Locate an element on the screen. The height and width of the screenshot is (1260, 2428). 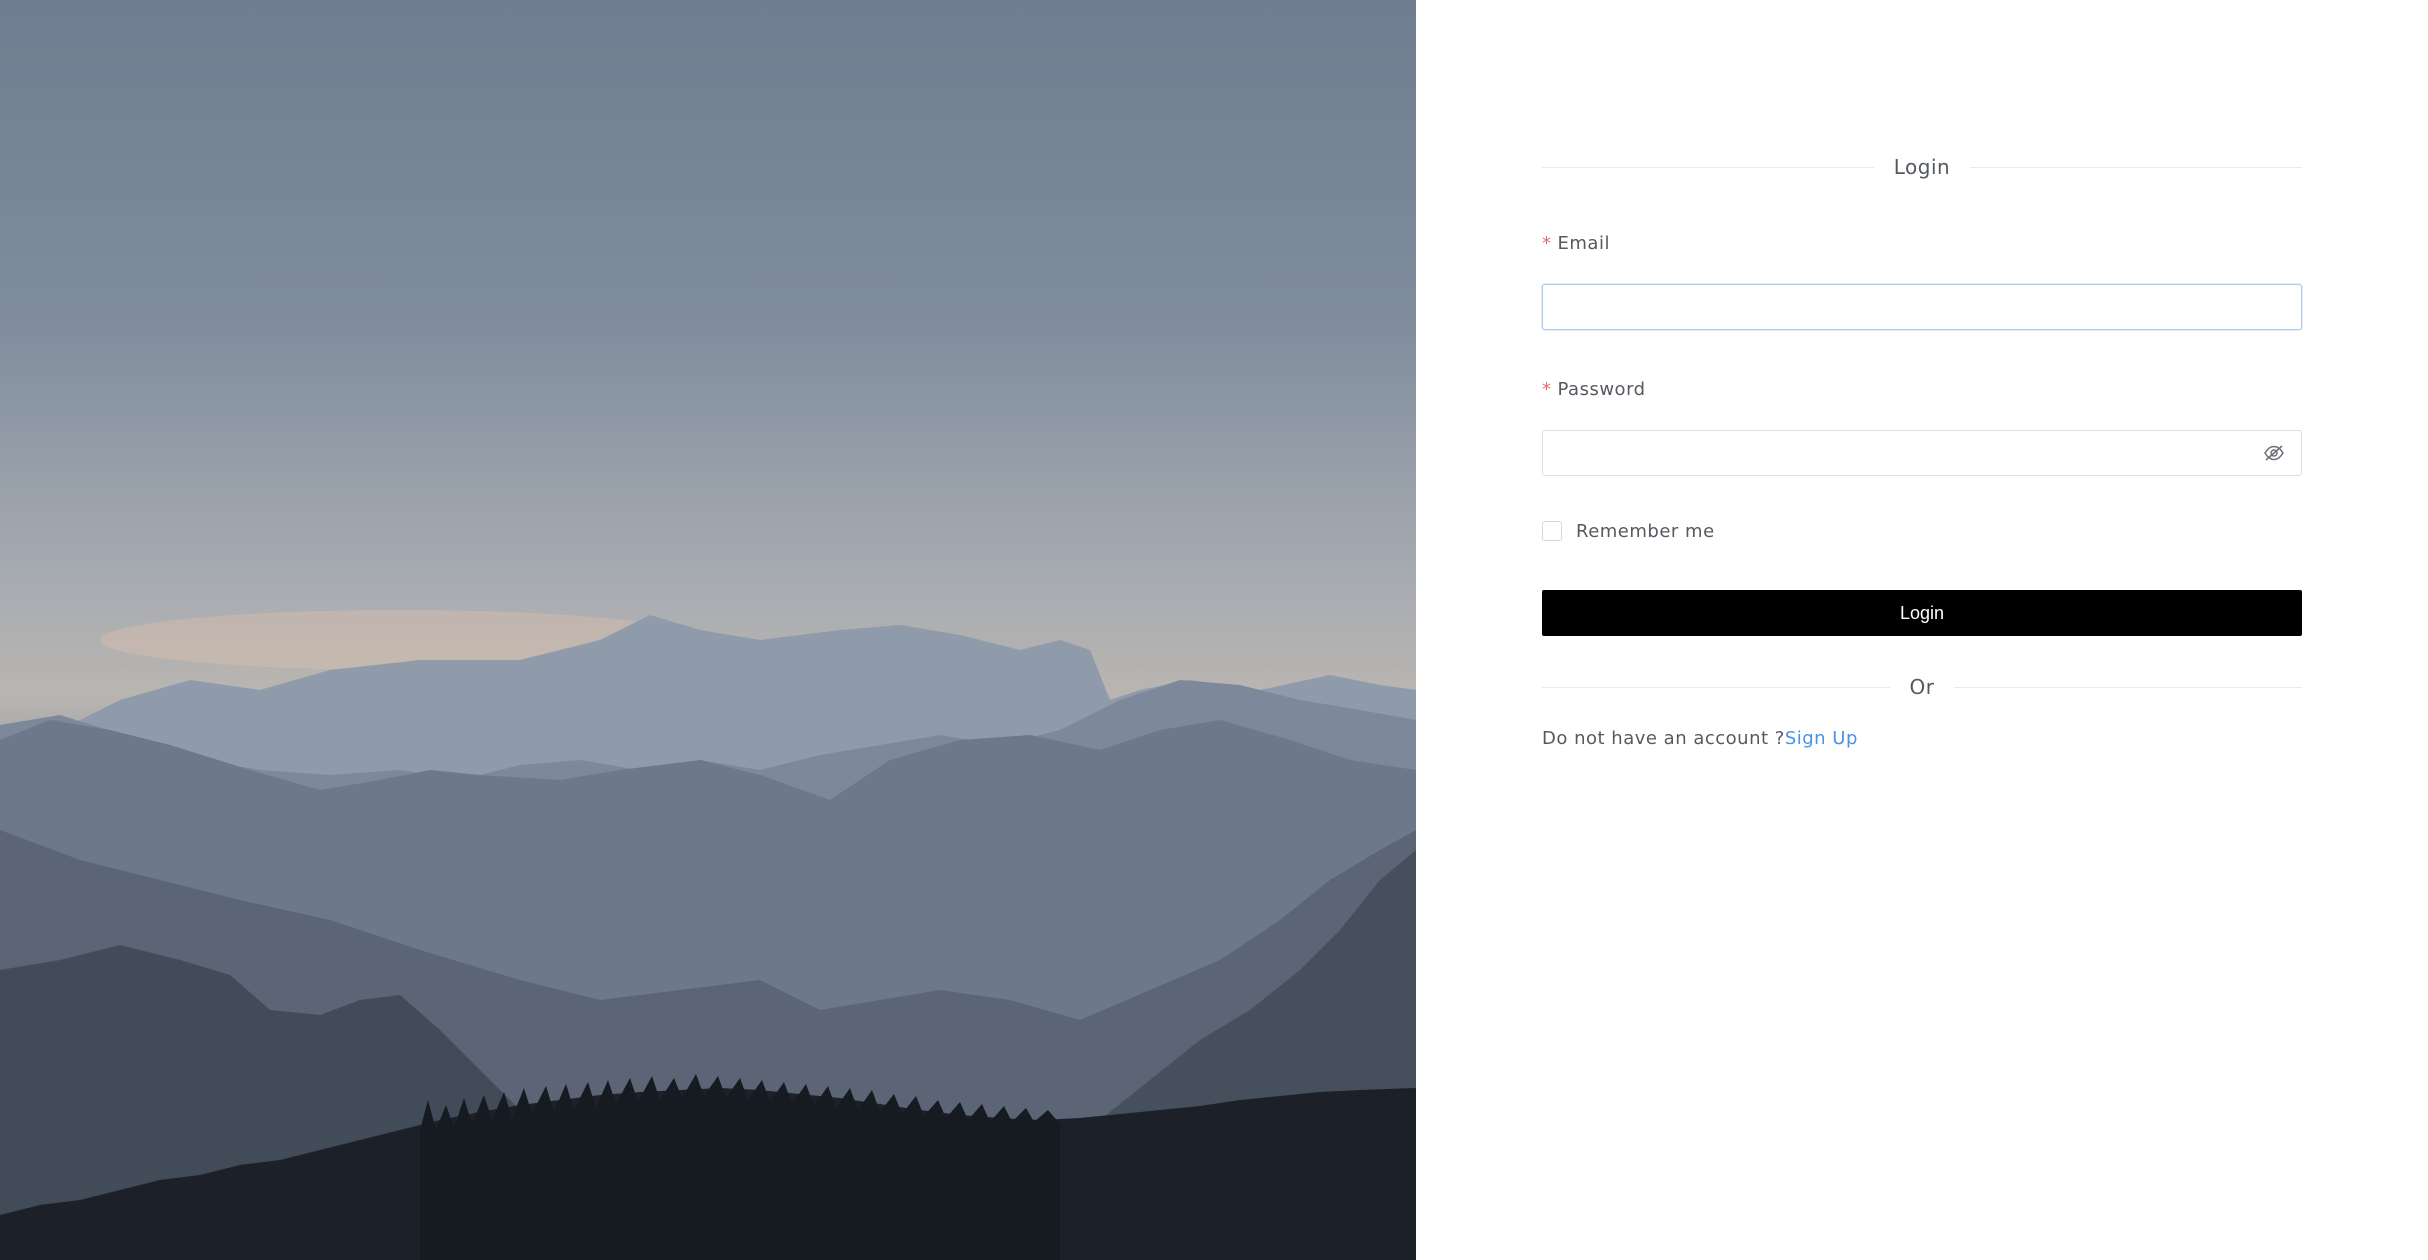
login-button: Login is located at coordinates (1922, 613).